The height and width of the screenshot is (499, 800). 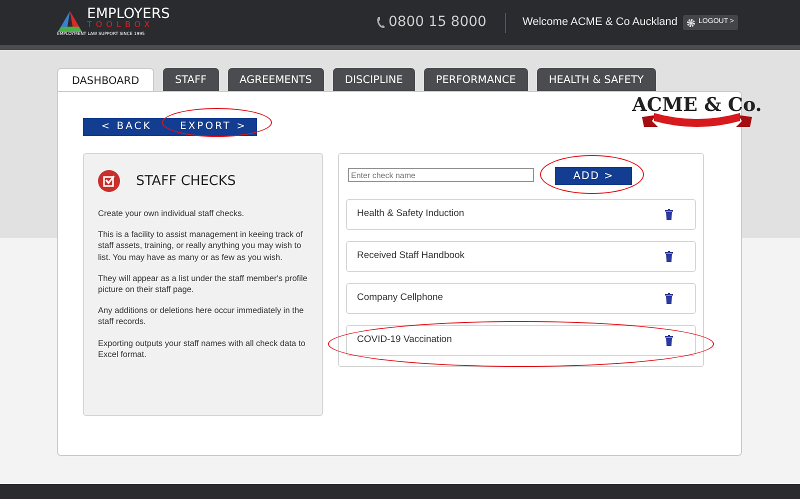 What do you see at coordinates (120, 25) in the screenshot?
I see `logo-subword: TOOLBOX` at bounding box center [120, 25].